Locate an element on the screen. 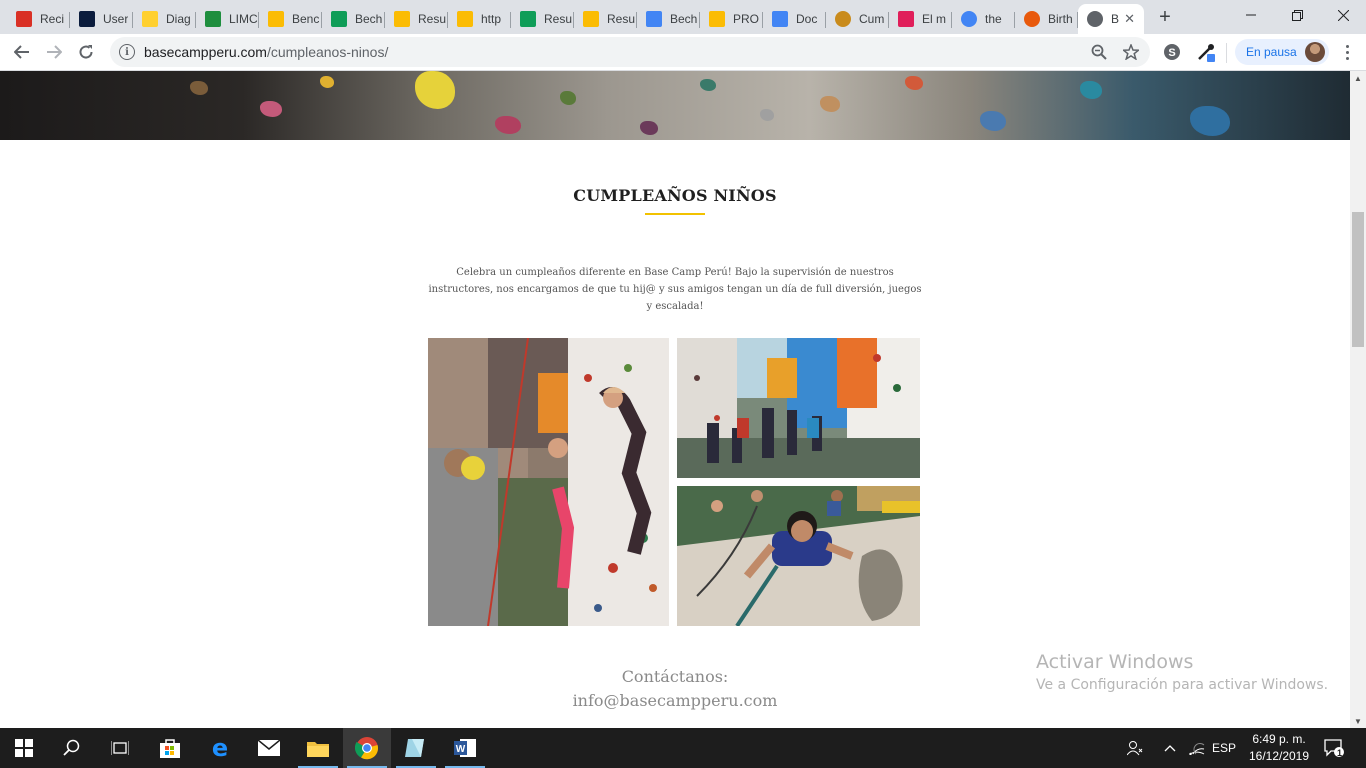 Image resolution: width=1366 pixels, height=768 pixels. tab-8: http is located at coordinates (479, 19).